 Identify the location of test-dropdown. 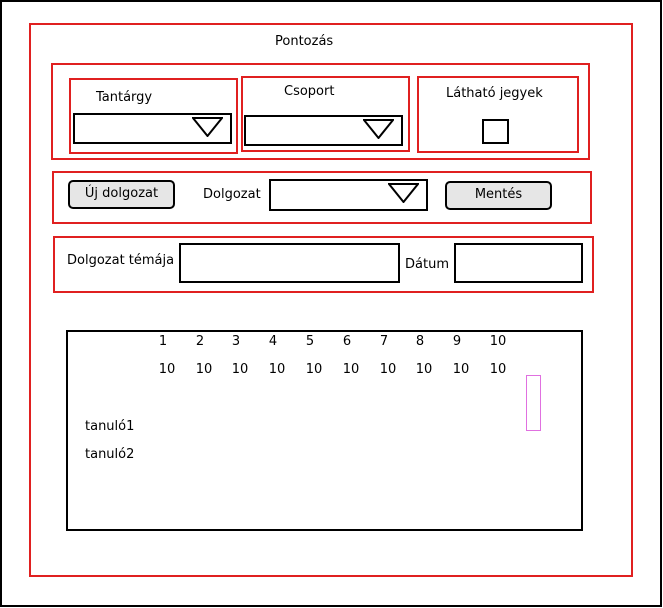
(348, 195).